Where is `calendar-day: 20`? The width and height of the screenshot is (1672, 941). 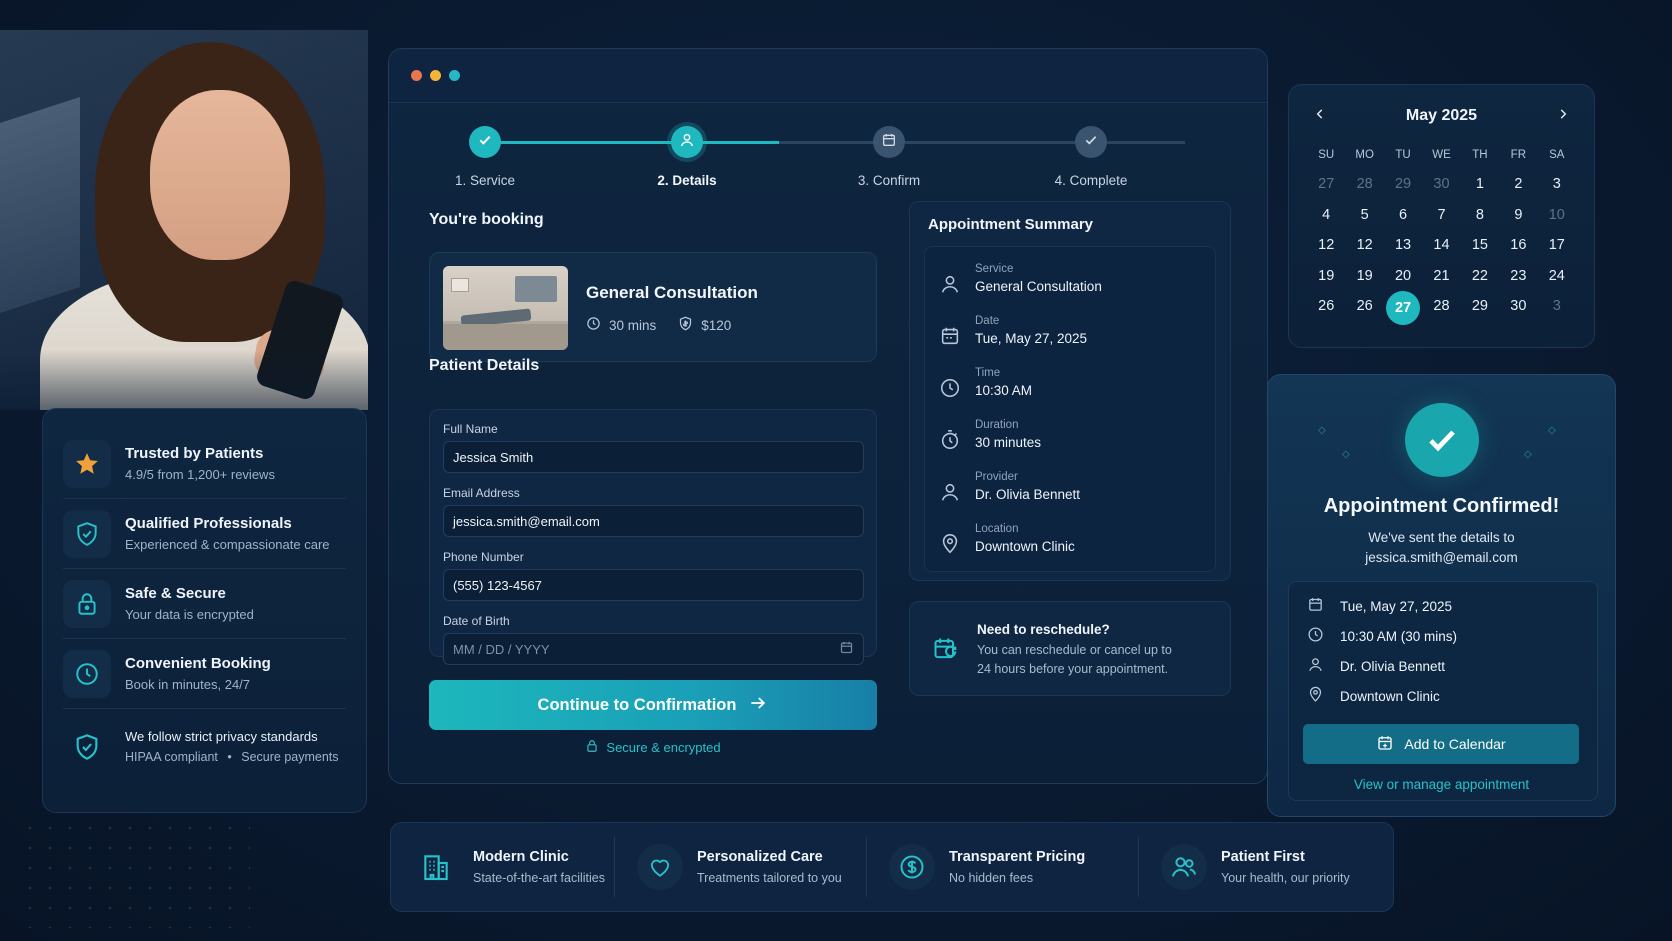
calendar-day: 20 is located at coordinates (1403, 276).